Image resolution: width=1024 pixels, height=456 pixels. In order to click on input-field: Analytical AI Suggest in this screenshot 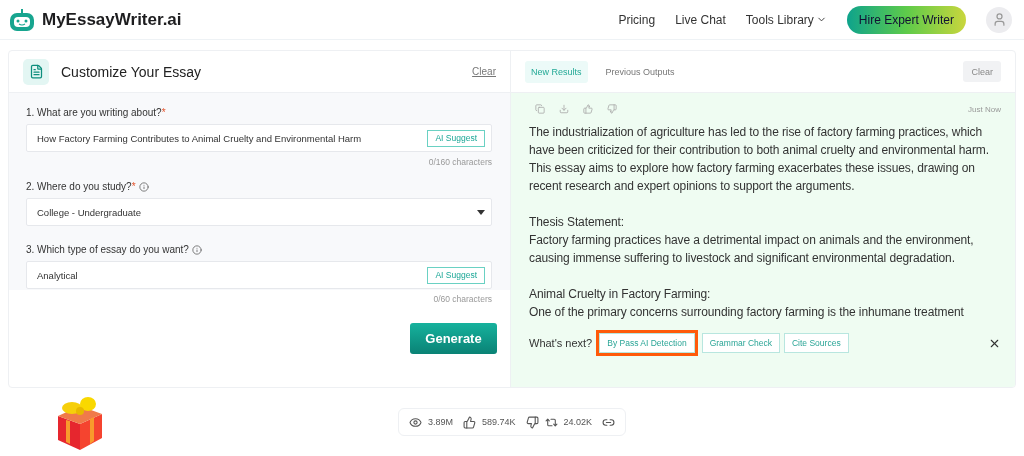, I will do `click(259, 275)`.